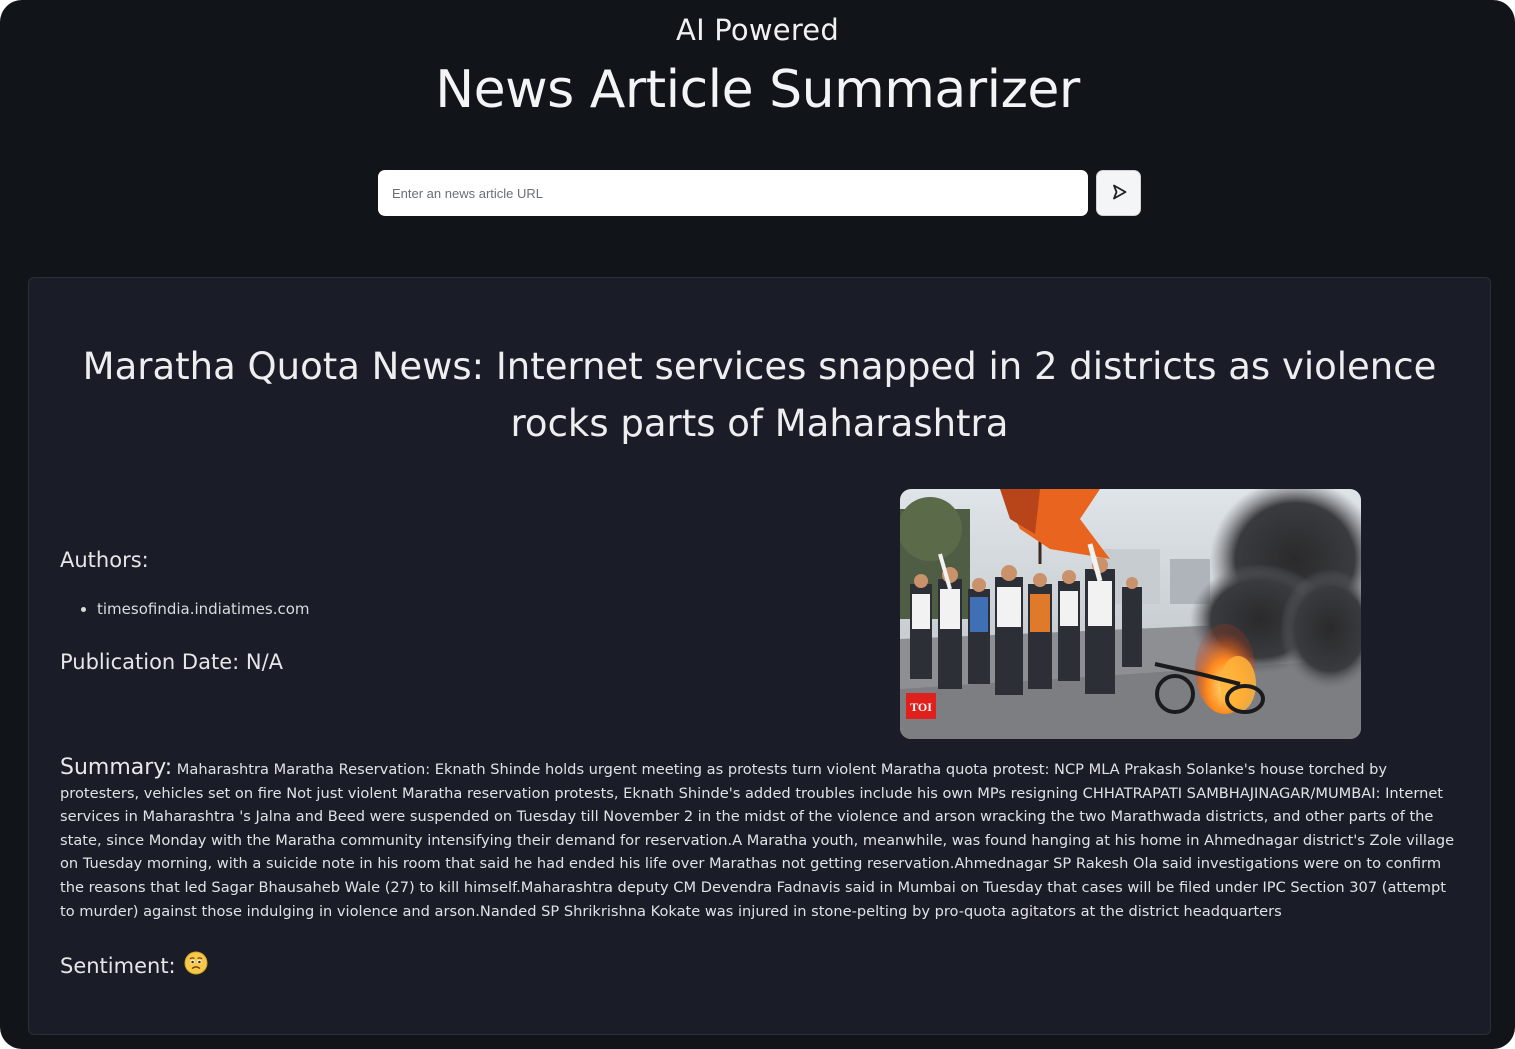 The width and height of the screenshot is (1515, 1049). I want to click on toi-watermark: TOI, so click(921, 707).